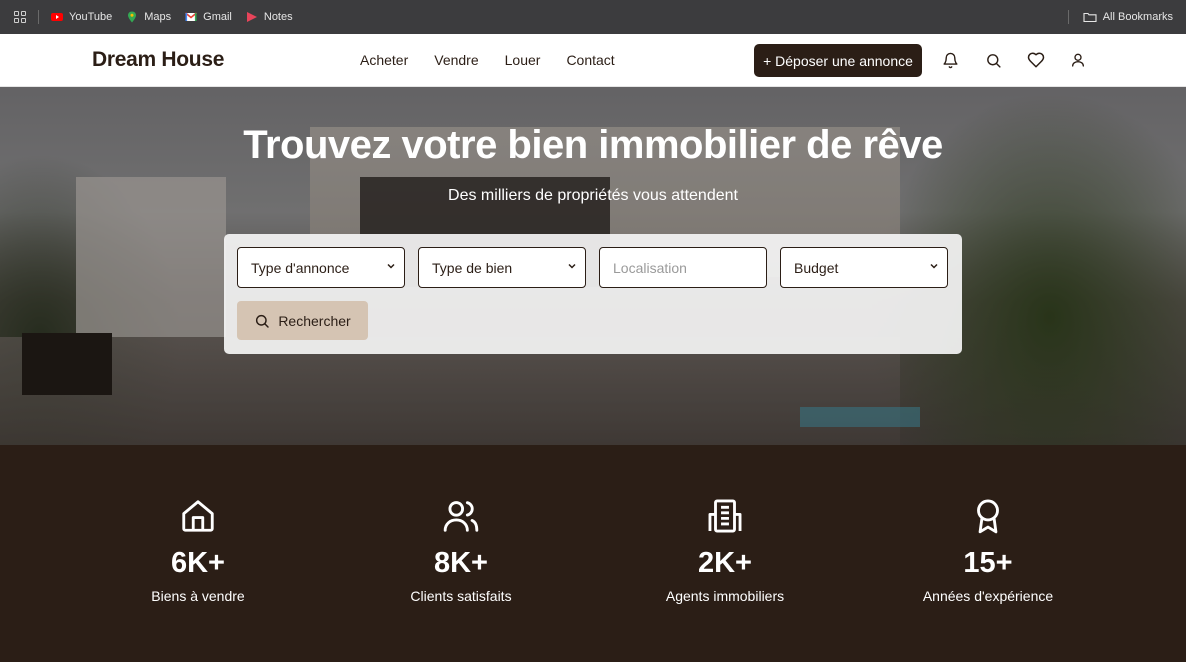  Describe the element at coordinates (816, 267) in the screenshot. I see `budget-value: Budget` at that location.